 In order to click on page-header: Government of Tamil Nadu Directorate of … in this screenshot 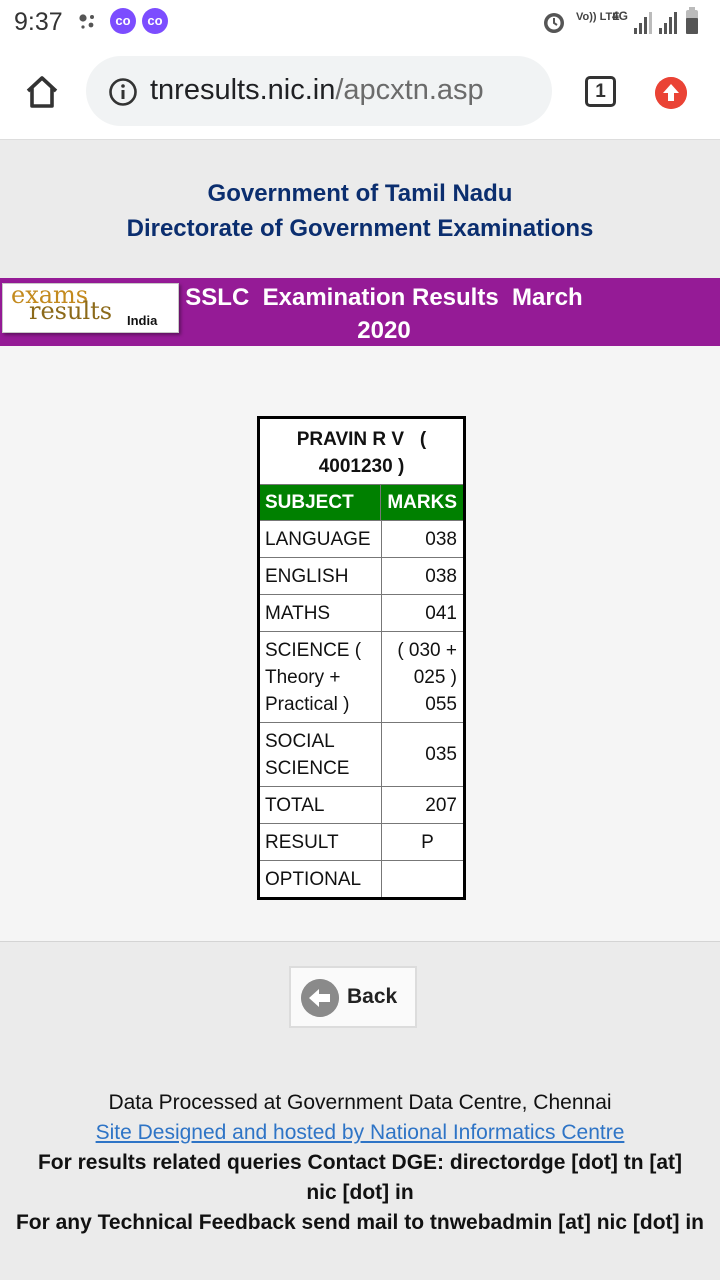, I will do `click(360, 211)`.